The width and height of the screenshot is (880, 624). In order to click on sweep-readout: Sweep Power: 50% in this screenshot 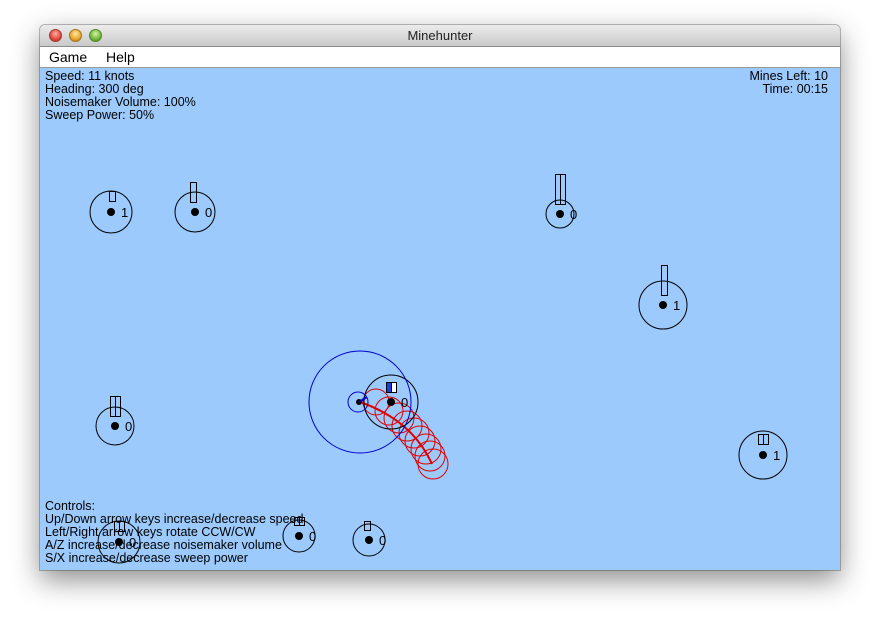, I will do `click(100, 115)`.